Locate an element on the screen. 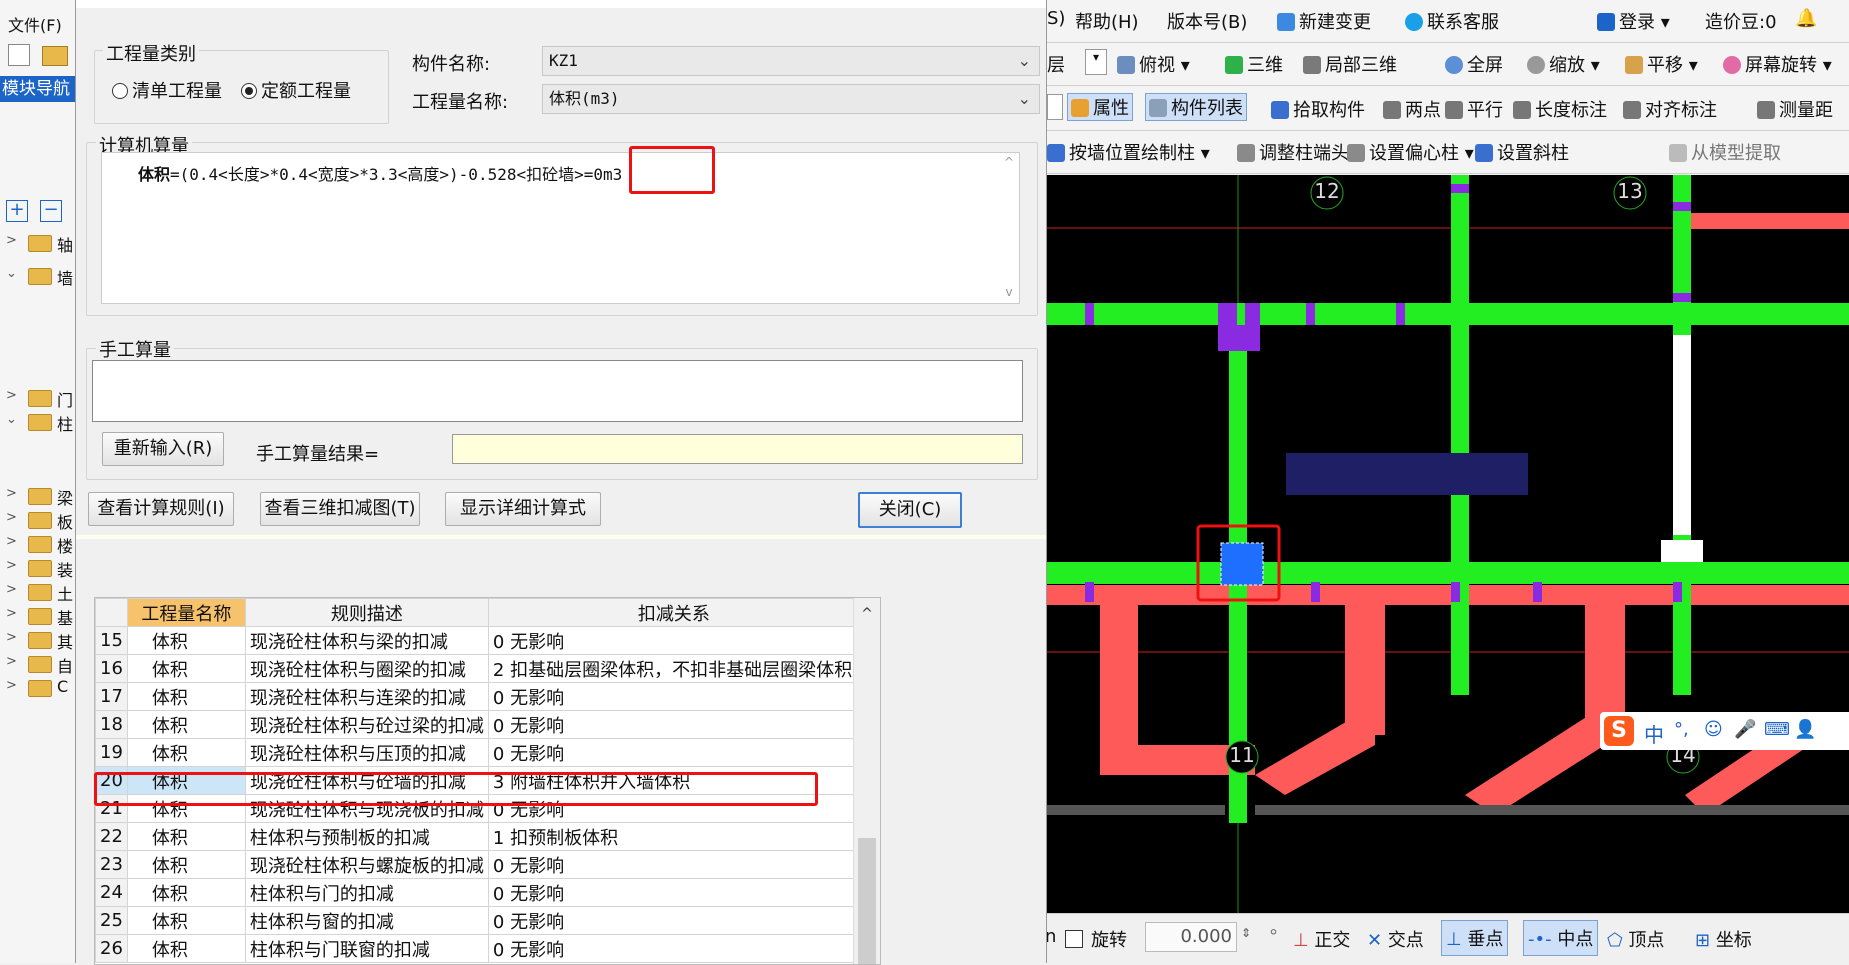 The height and width of the screenshot is (965, 1849). table-row: 18 体积 现浇砼柱体积与砼过梁的扣减 0 无影响 is located at coordinates (477, 724).